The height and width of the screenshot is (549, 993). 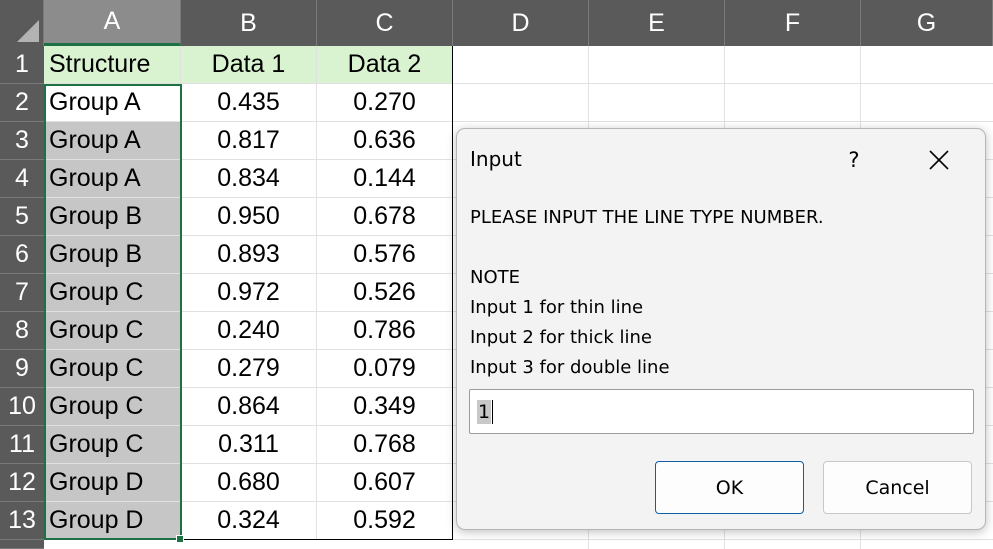 I want to click on cell-c8: 0.786, so click(x=385, y=331).